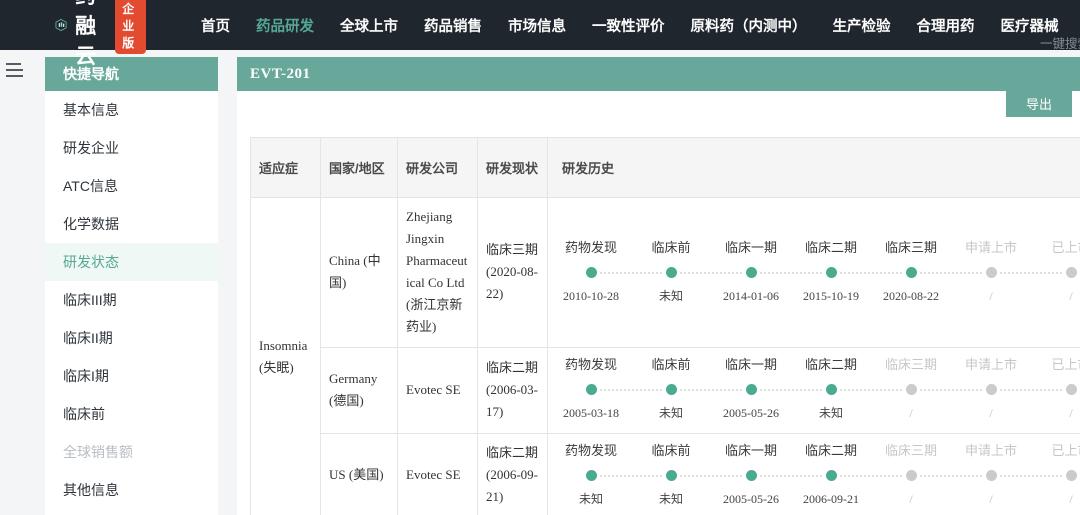  I want to click on header-indication: 适应症, so click(285, 167).